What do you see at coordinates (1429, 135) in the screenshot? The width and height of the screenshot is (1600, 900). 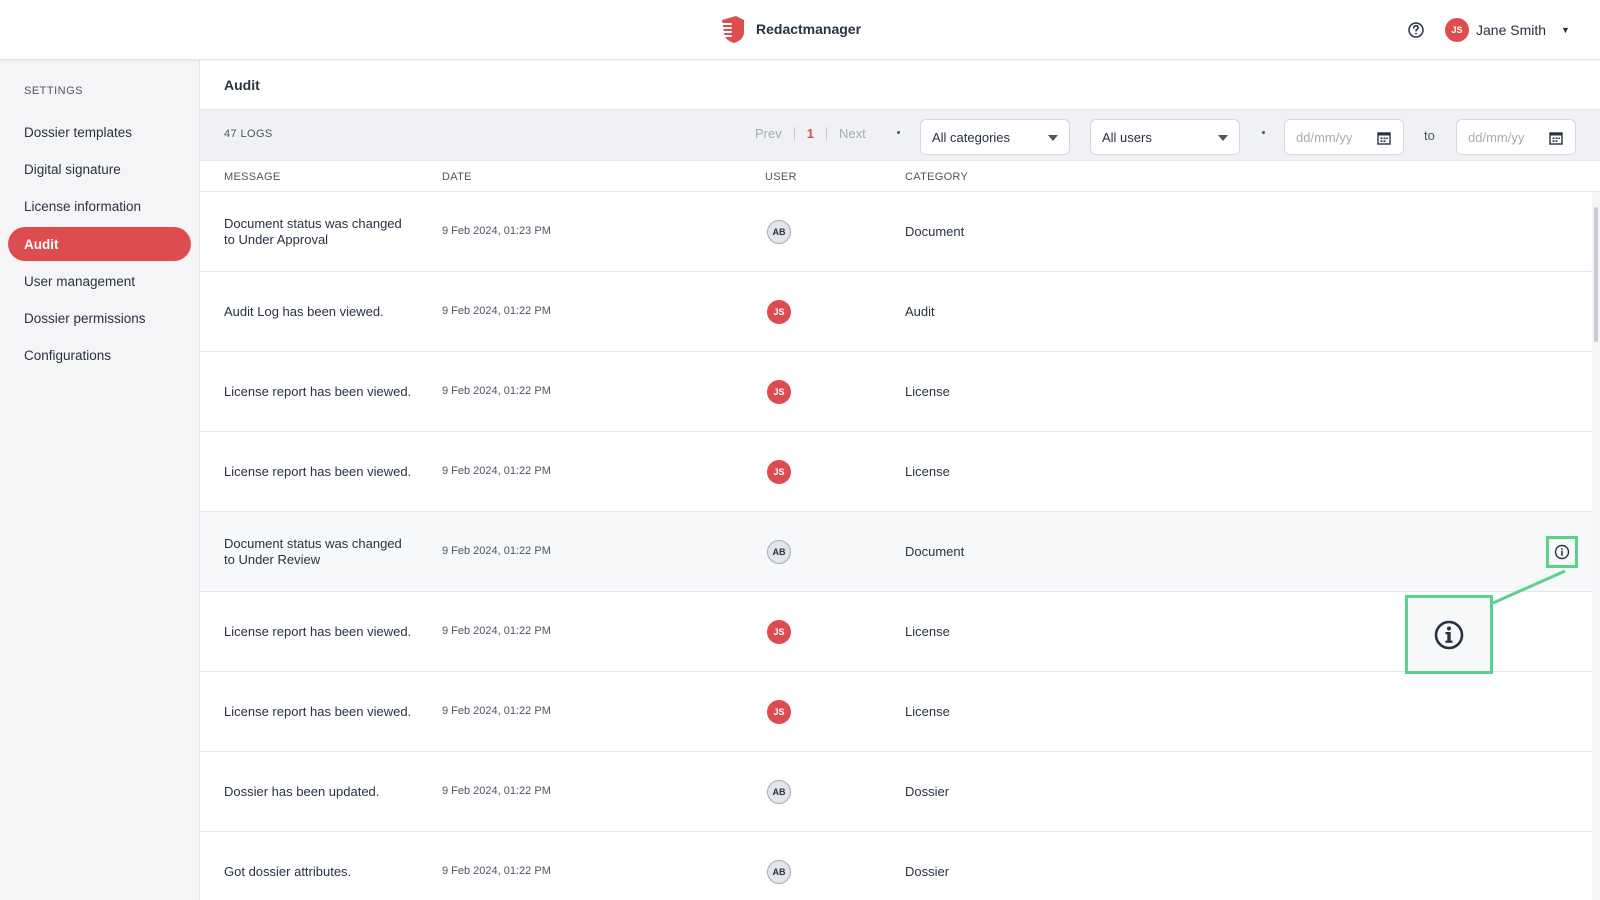 I see `date-range-to-label: to` at bounding box center [1429, 135].